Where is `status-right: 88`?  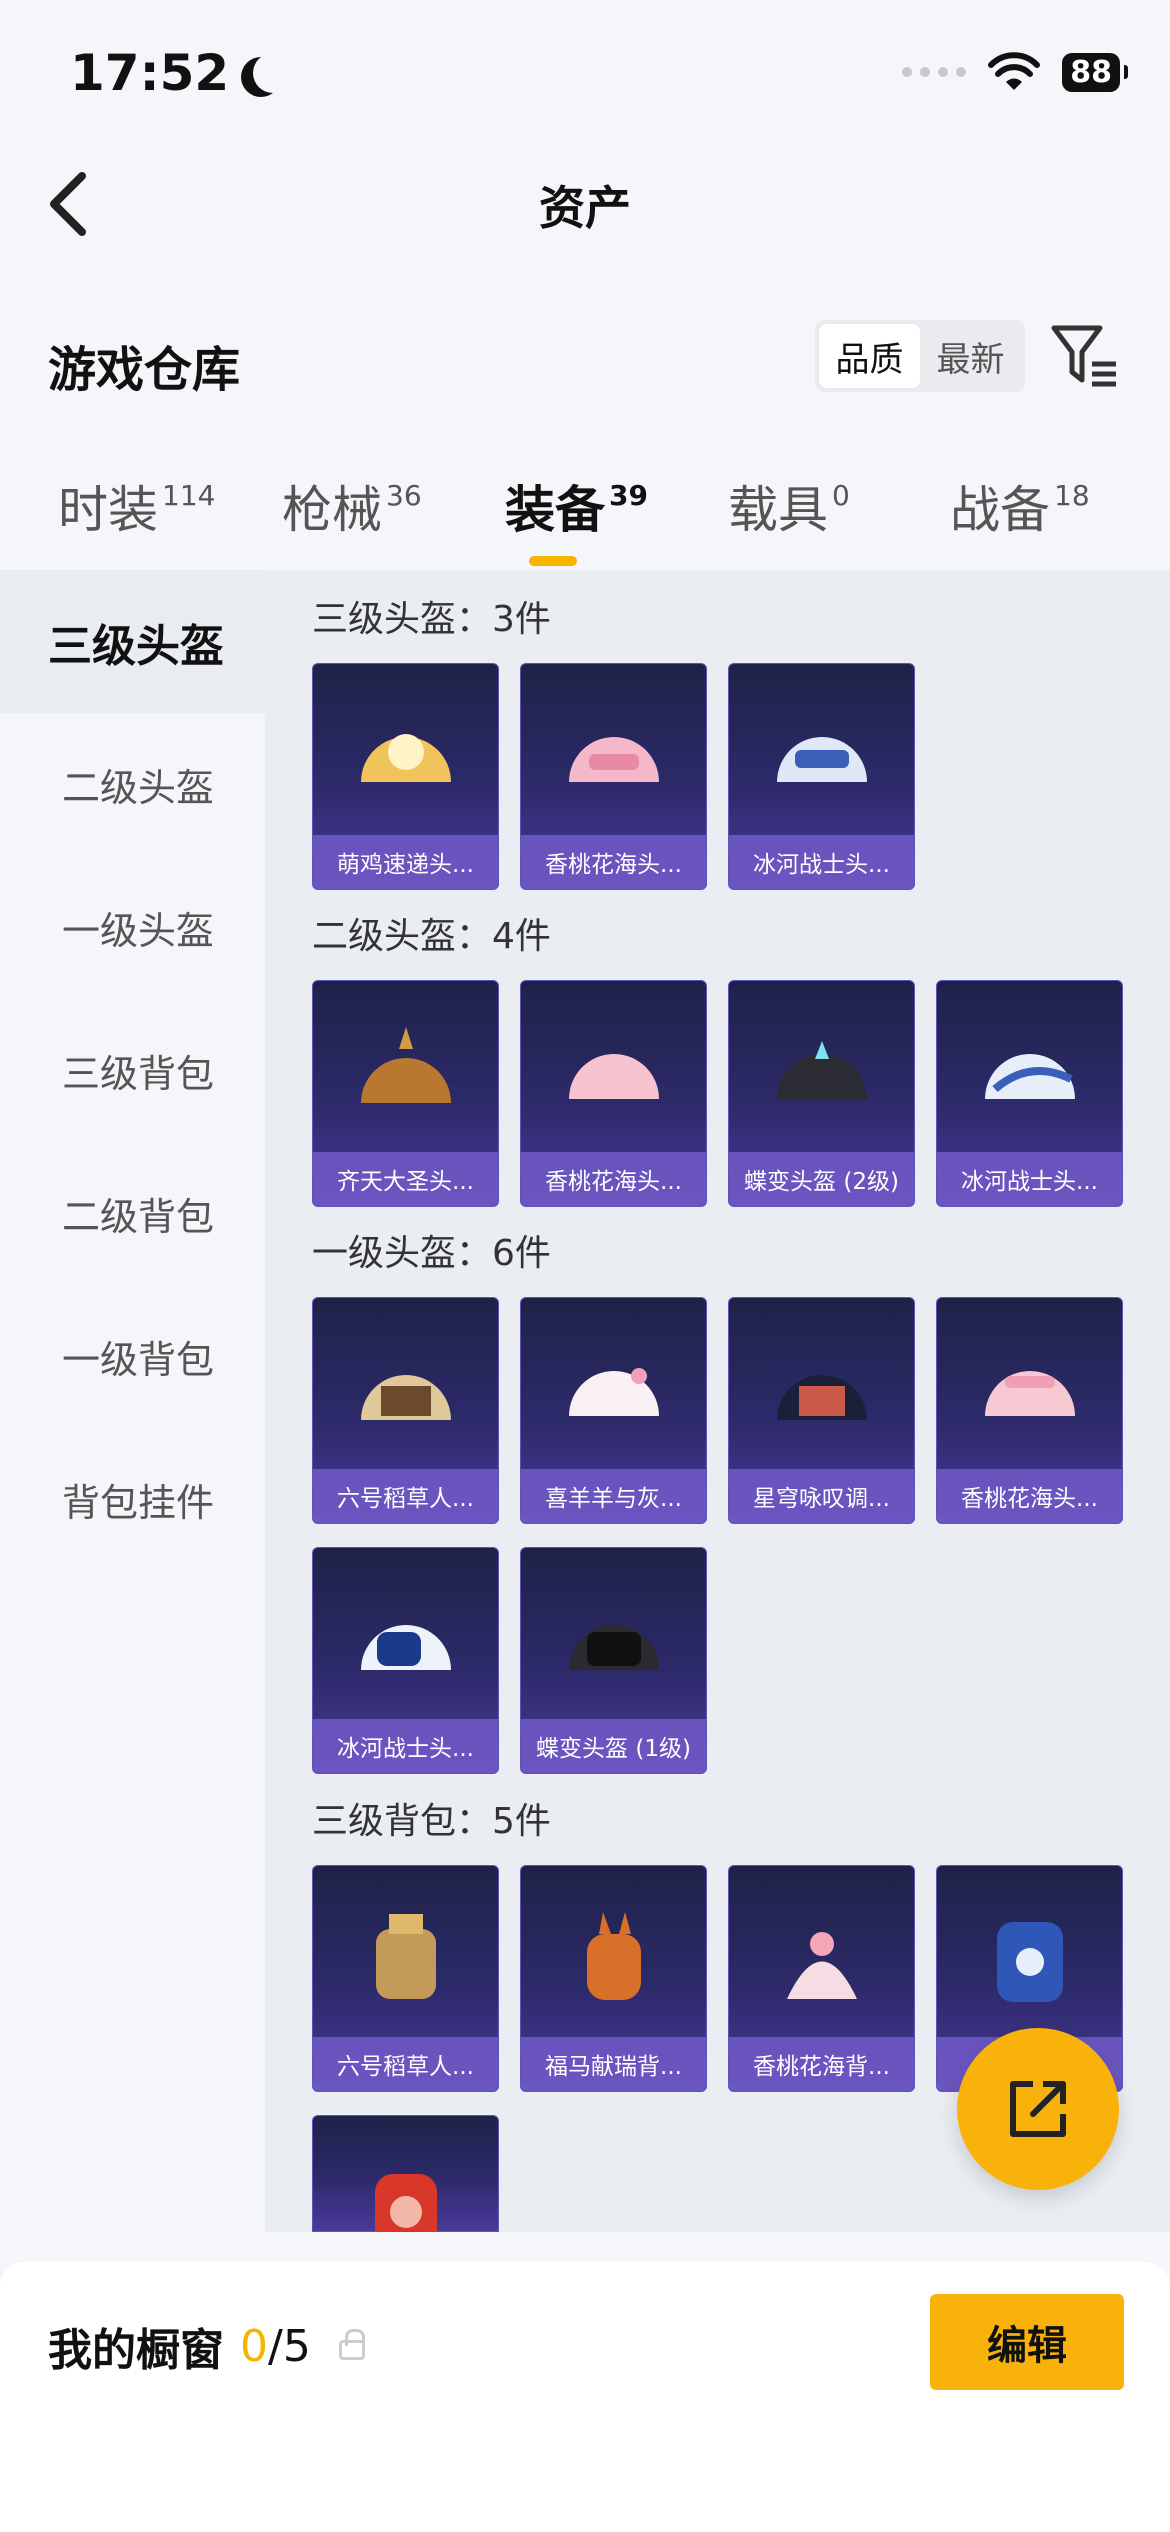
status-right: 88 is located at coordinates (1015, 72).